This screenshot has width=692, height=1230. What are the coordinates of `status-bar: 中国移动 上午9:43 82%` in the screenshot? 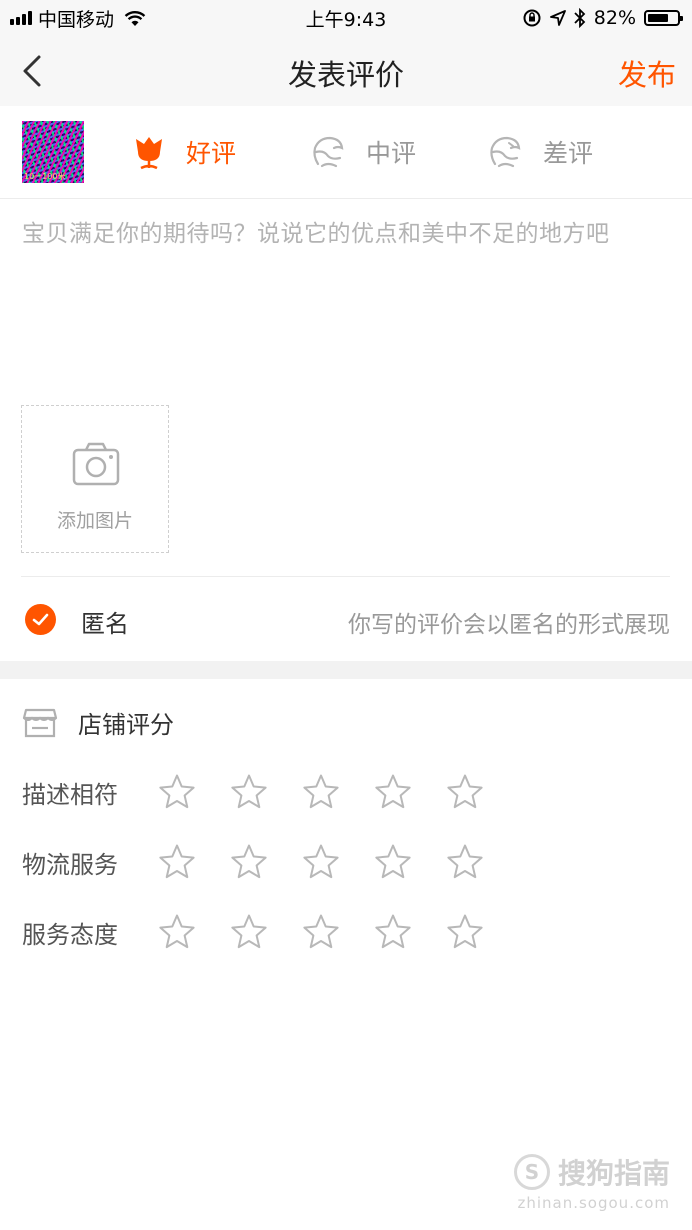 It's located at (346, 18).